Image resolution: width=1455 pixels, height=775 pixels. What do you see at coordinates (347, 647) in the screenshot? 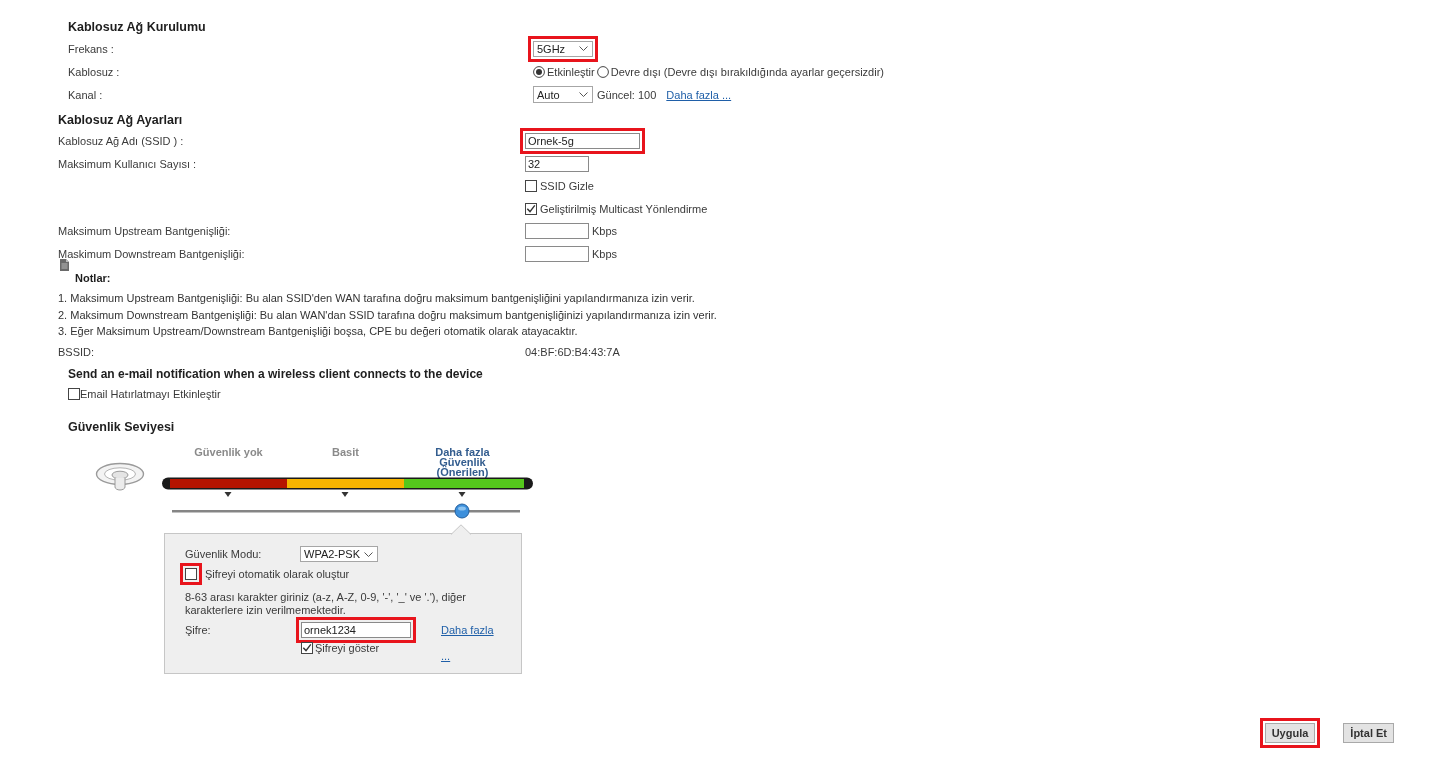
I see `checkbox-label: Şifreyi göster` at bounding box center [347, 647].